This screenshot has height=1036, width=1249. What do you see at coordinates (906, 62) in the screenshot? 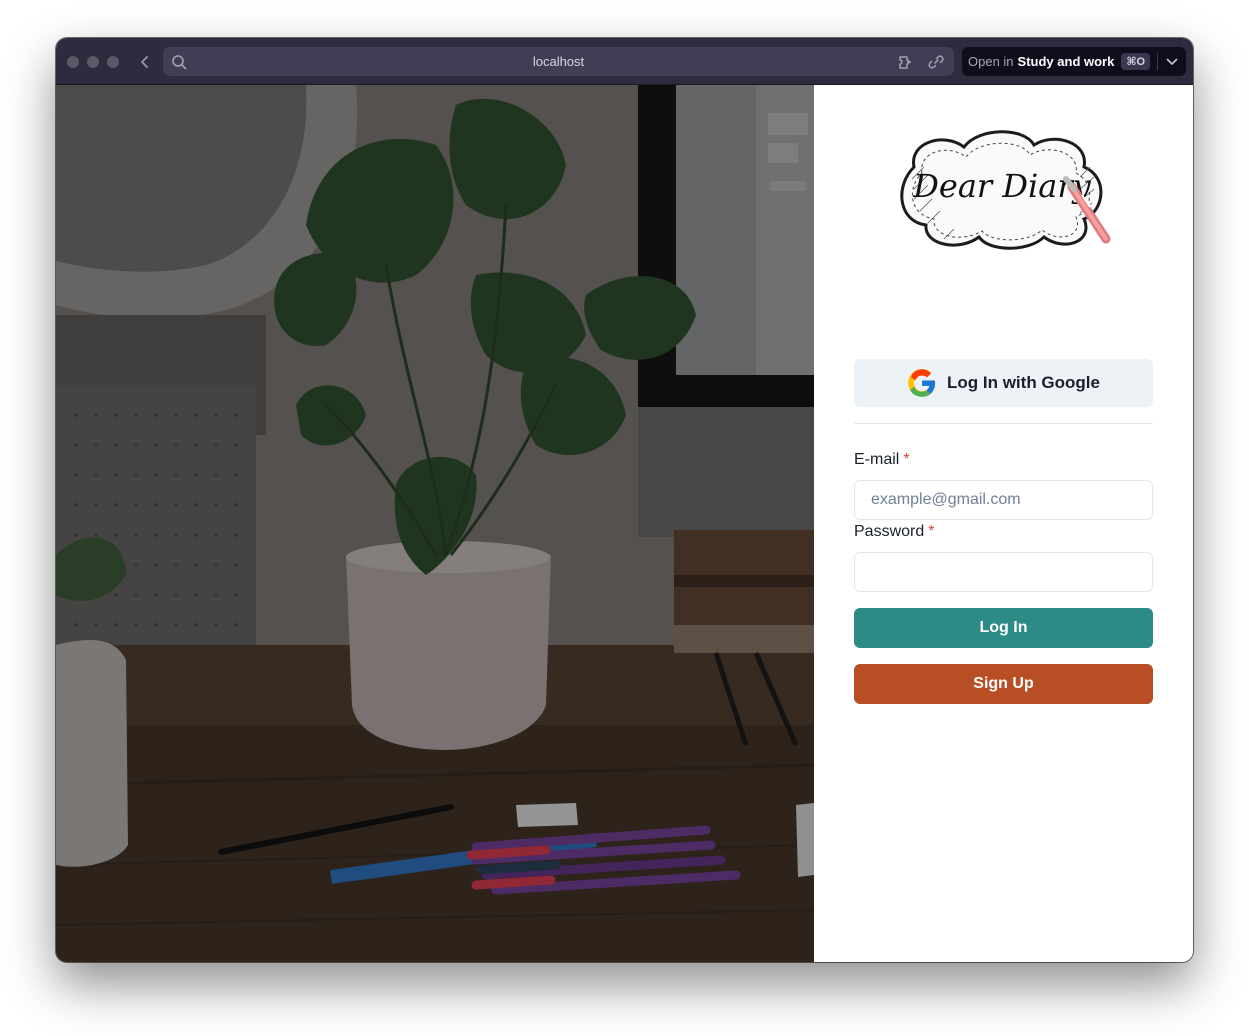
I see `extension-icon` at bounding box center [906, 62].